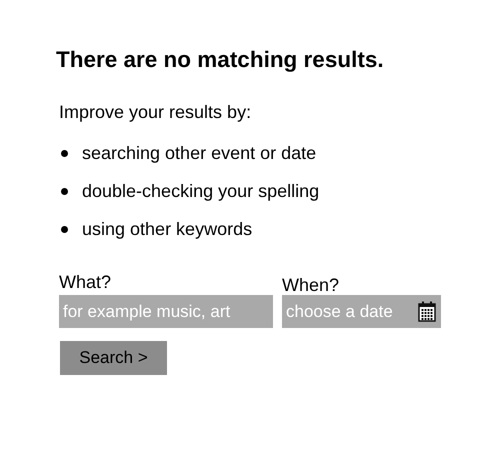 This screenshot has width=504, height=474. Describe the element at coordinates (166, 311) in the screenshot. I see `what-field: for example music, art` at that location.